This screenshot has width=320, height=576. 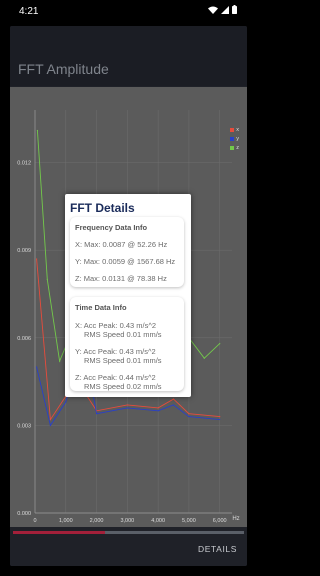 I want to click on time-z-peak: Z: Acc Peak: 0.44 m/s^2, so click(x=115, y=377).